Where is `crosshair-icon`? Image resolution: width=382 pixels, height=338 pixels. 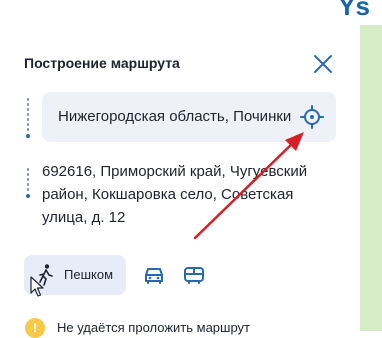 crosshair-icon is located at coordinates (312, 117).